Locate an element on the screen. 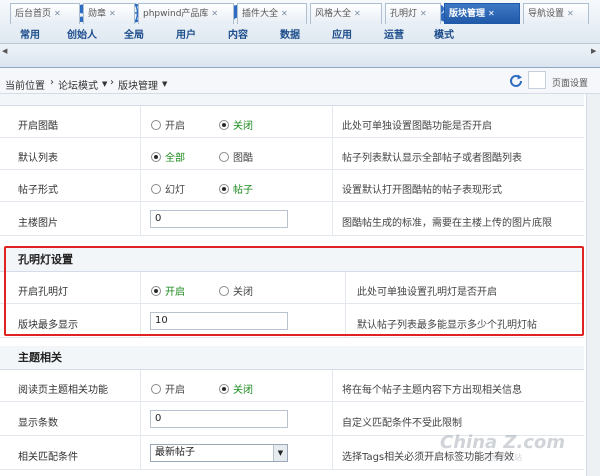  tab-forum-management: 版块管理 ✕ is located at coordinates (482, 13).